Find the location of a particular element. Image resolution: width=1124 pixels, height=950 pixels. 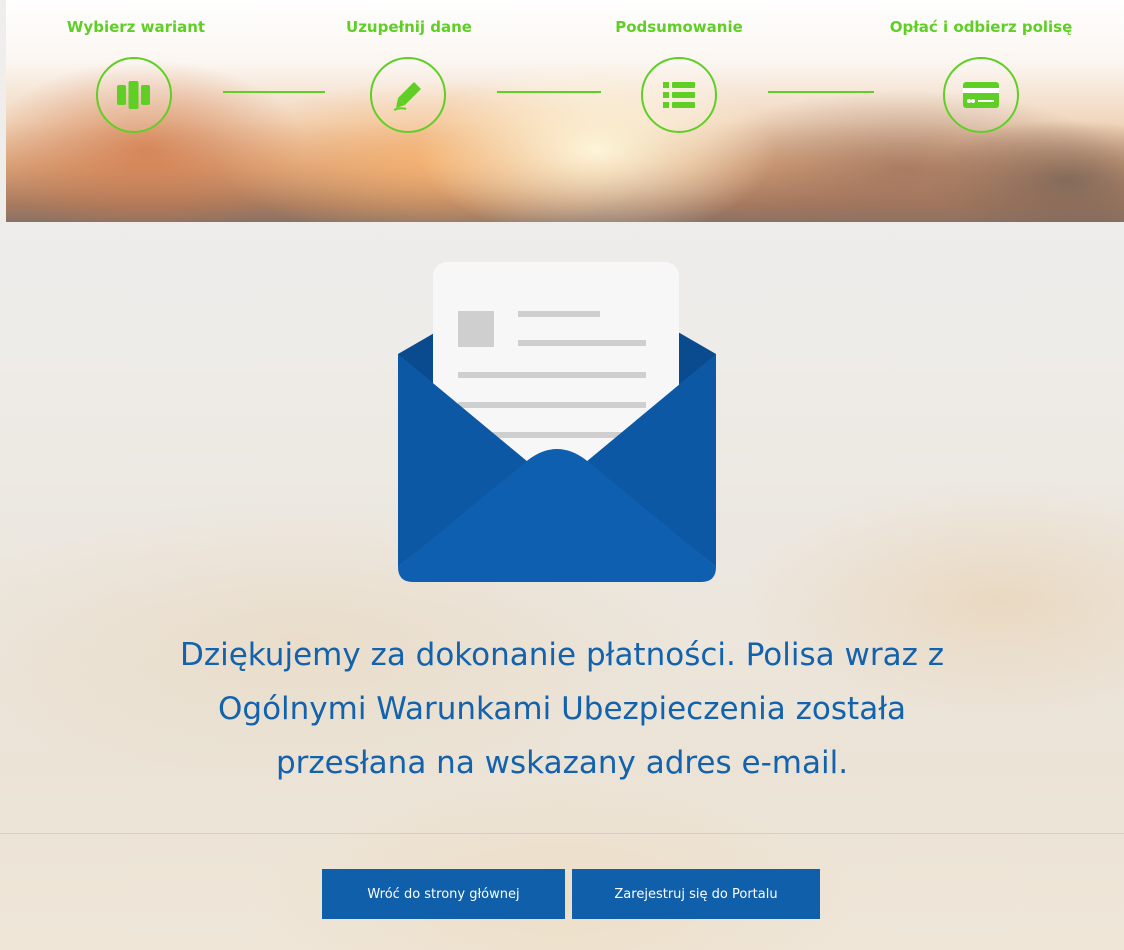

pencil-icon is located at coordinates (407, 96).